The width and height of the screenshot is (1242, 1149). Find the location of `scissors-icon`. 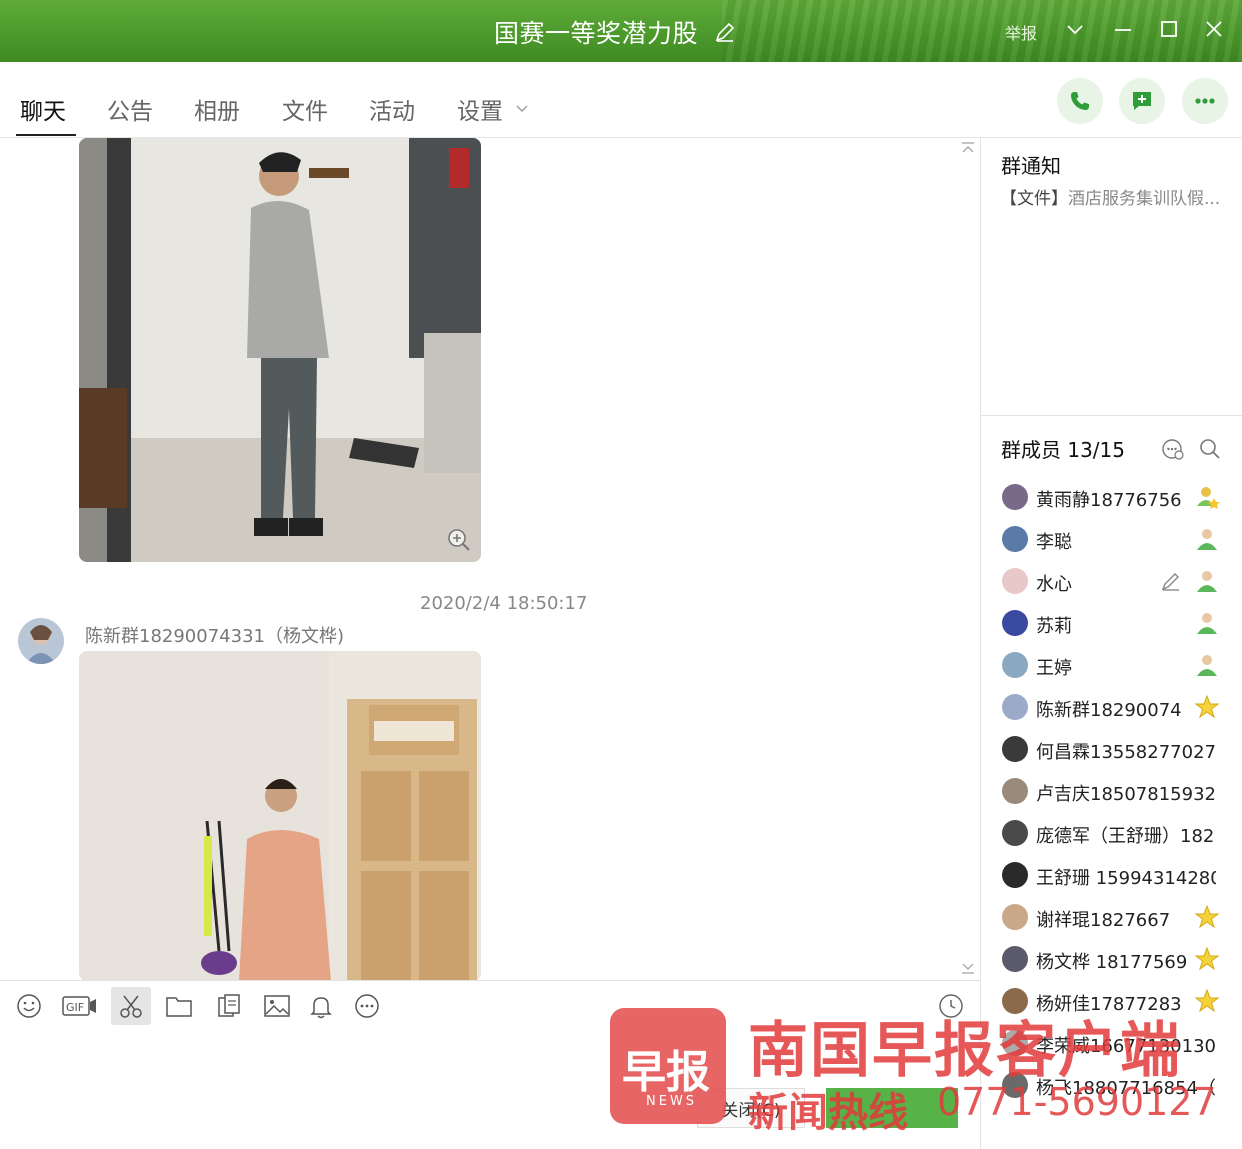

scissors-icon is located at coordinates (131, 1006).